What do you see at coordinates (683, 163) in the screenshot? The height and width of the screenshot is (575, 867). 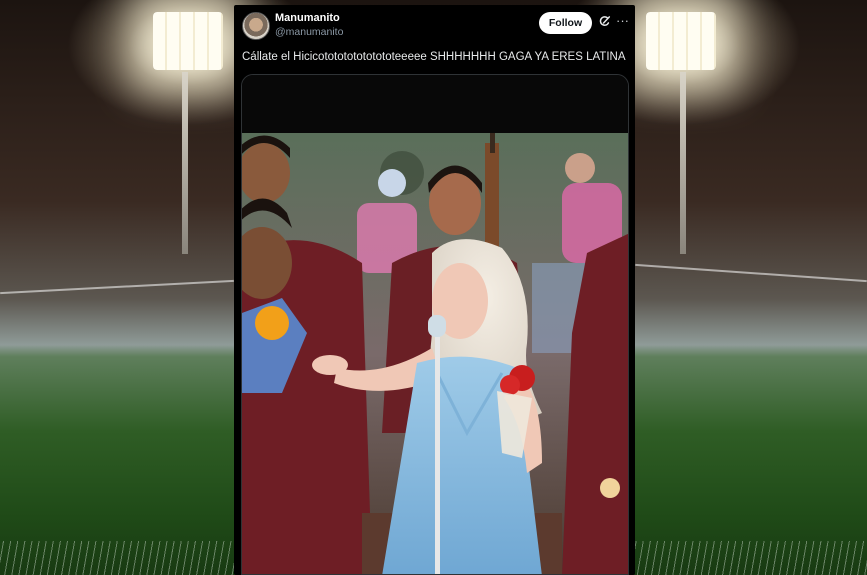 I see `light-pole-right` at bounding box center [683, 163].